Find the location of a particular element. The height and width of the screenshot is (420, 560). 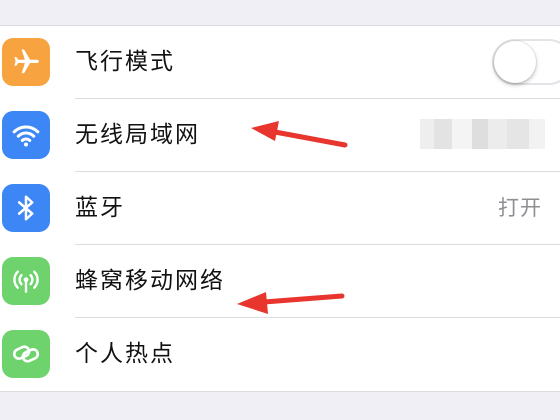

airplane-mode-label: 飞行模式 is located at coordinates (125, 62).